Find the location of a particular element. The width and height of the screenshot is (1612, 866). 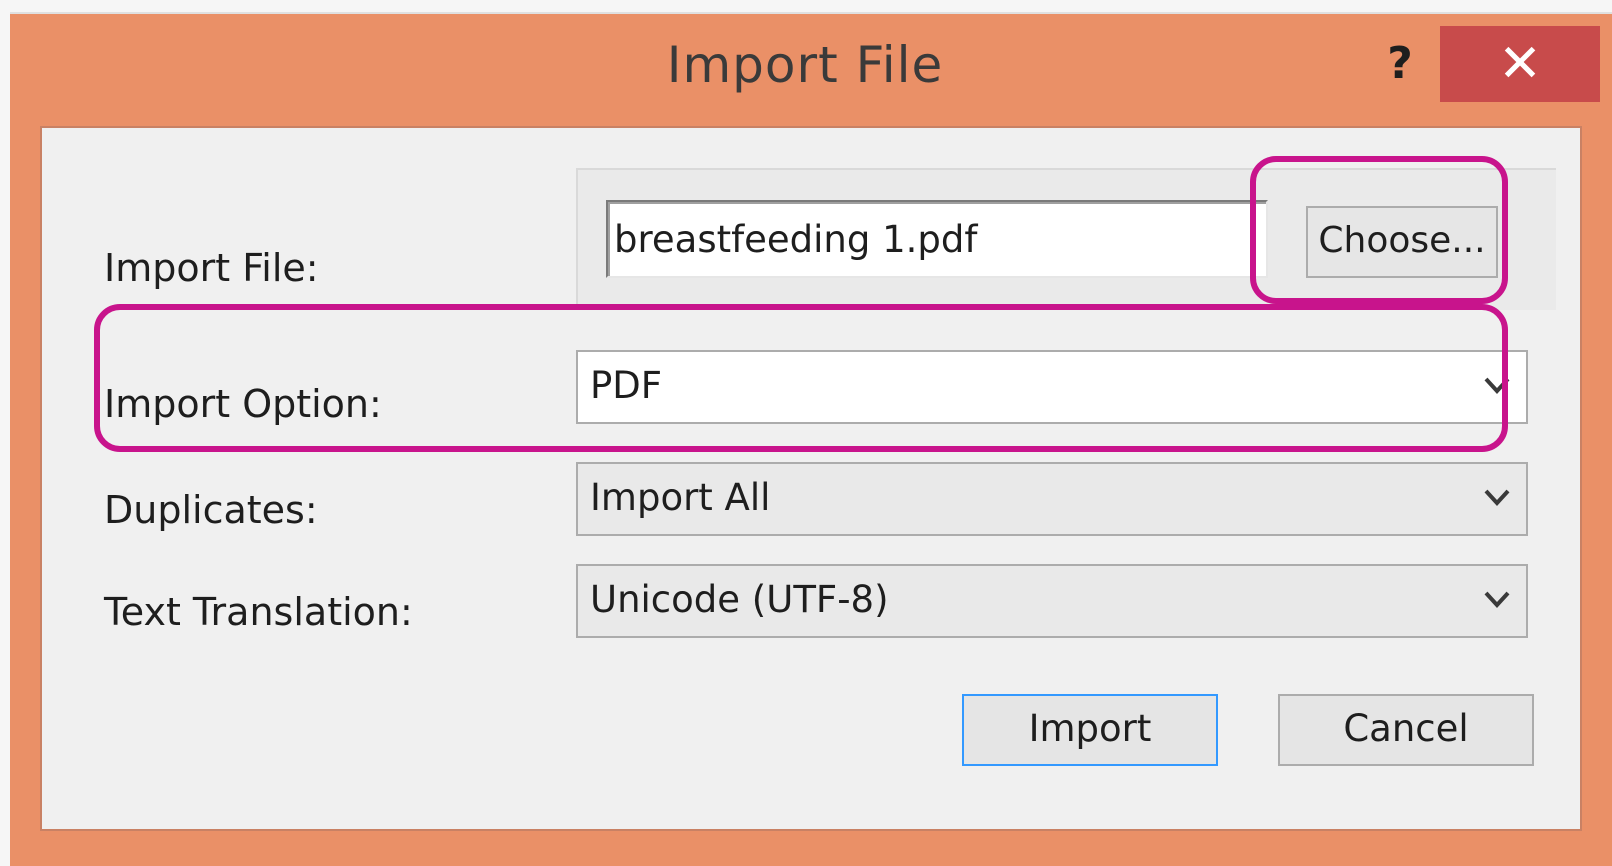

help-button: ? is located at coordinates (1400, 64).